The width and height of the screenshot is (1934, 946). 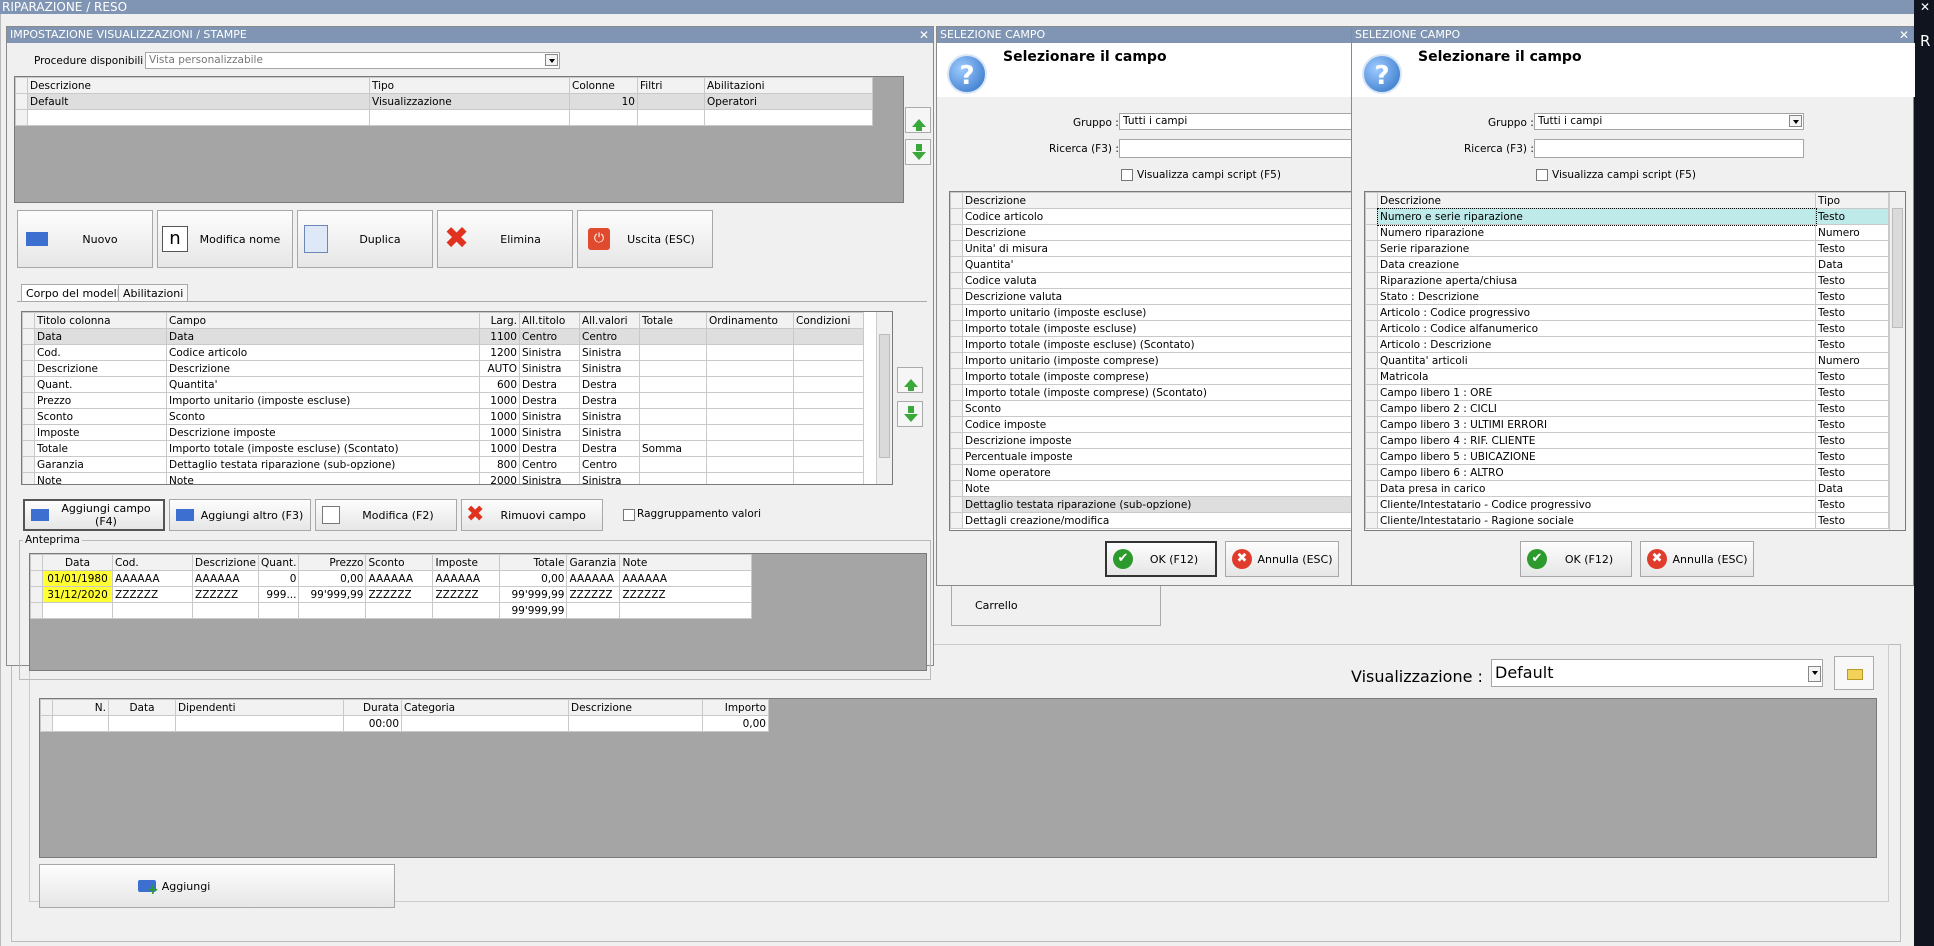 I want to click on list-item: Importo totale (imposte escluse), so click(x=1151, y=328).